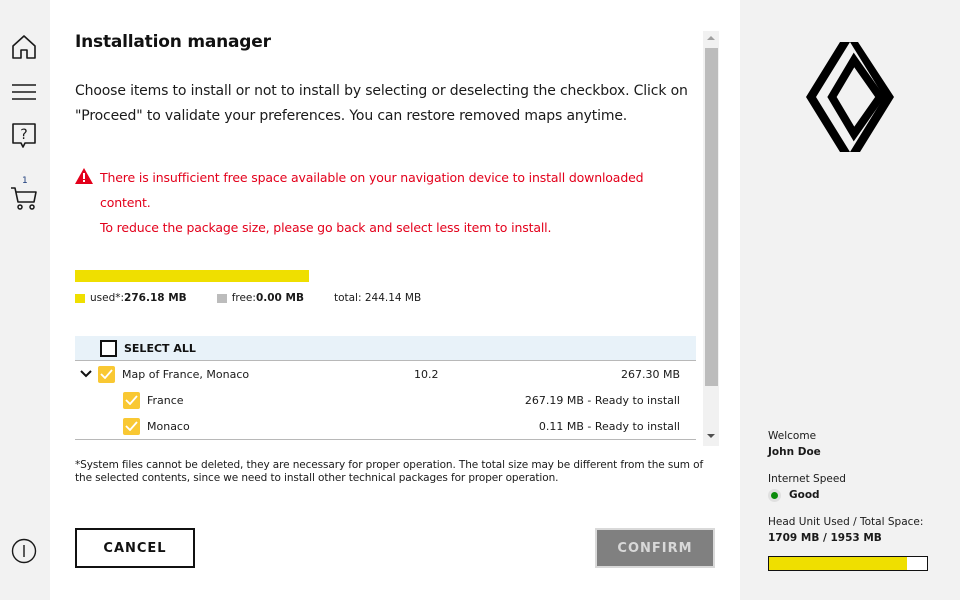  What do you see at coordinates (711, 217) in the screenshot?
I see `scrollbar-thumb` at bounding box center [711, 217].